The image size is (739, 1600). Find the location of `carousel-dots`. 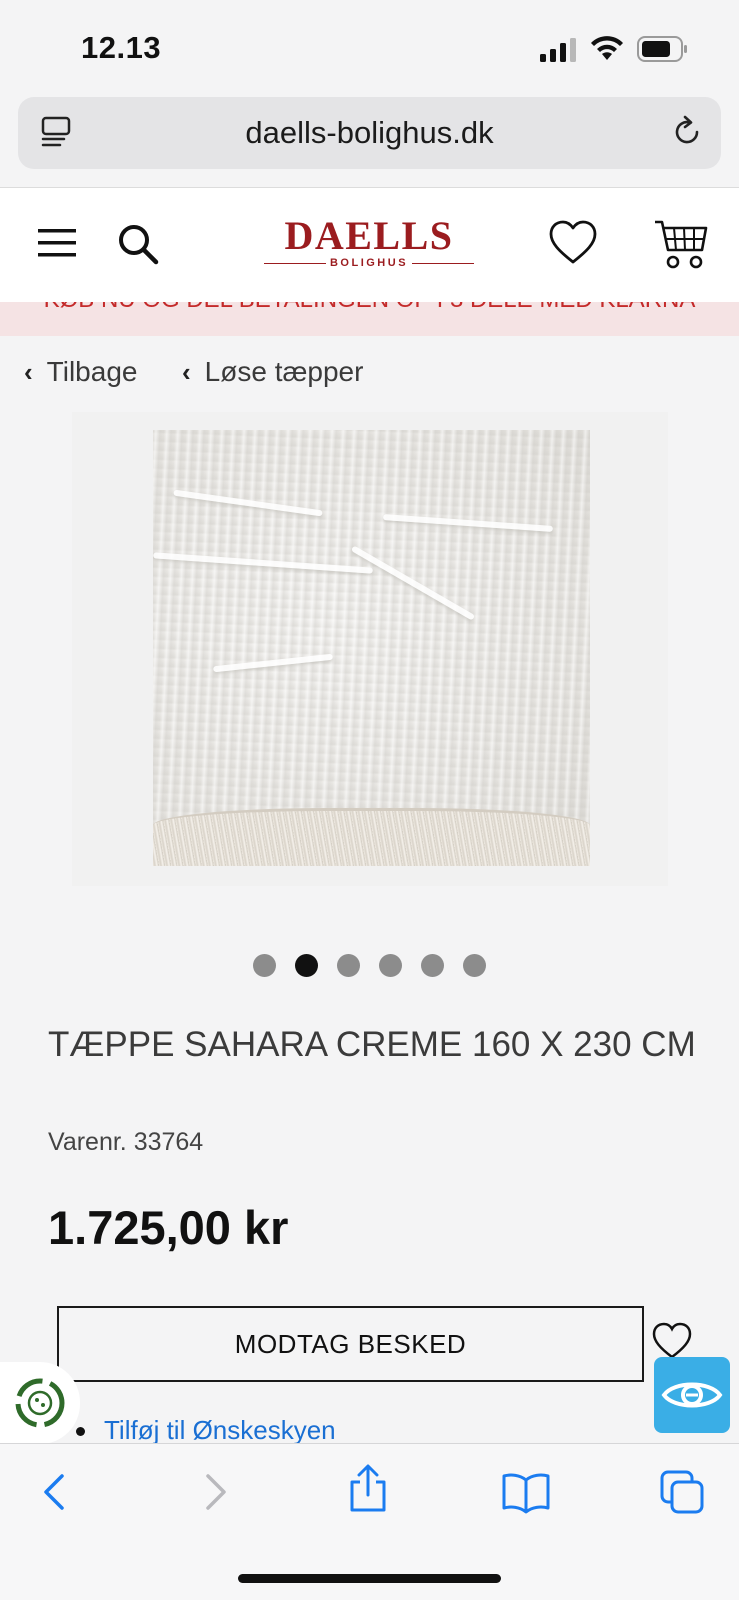

carousel-dots is located at coordinates (379, 965).